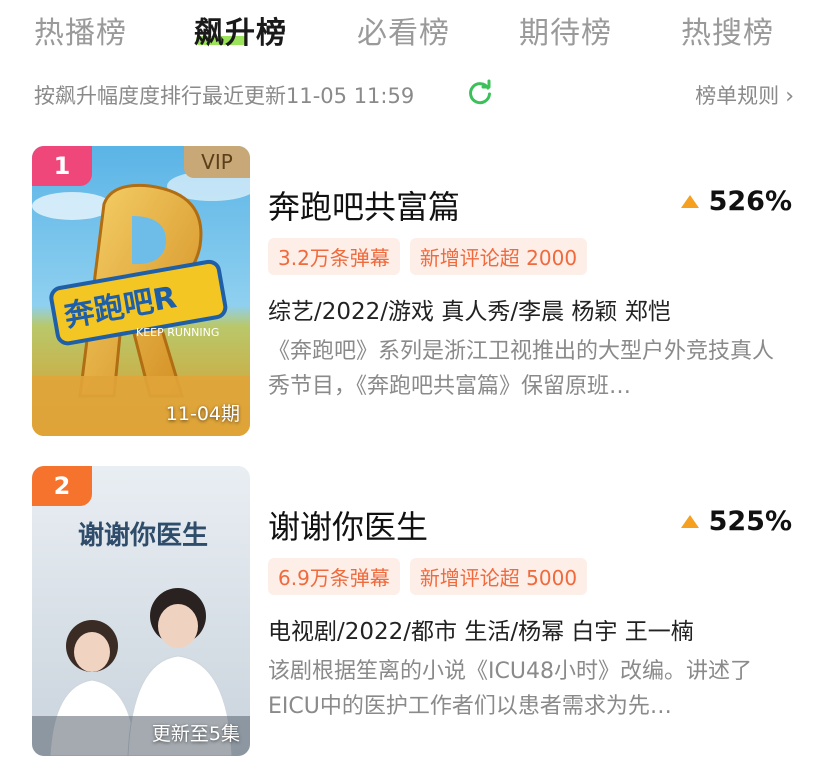 The width and height of the screenshot is (828, 780). I want to click on chevron-right-icon: ›, so click(789, 96).